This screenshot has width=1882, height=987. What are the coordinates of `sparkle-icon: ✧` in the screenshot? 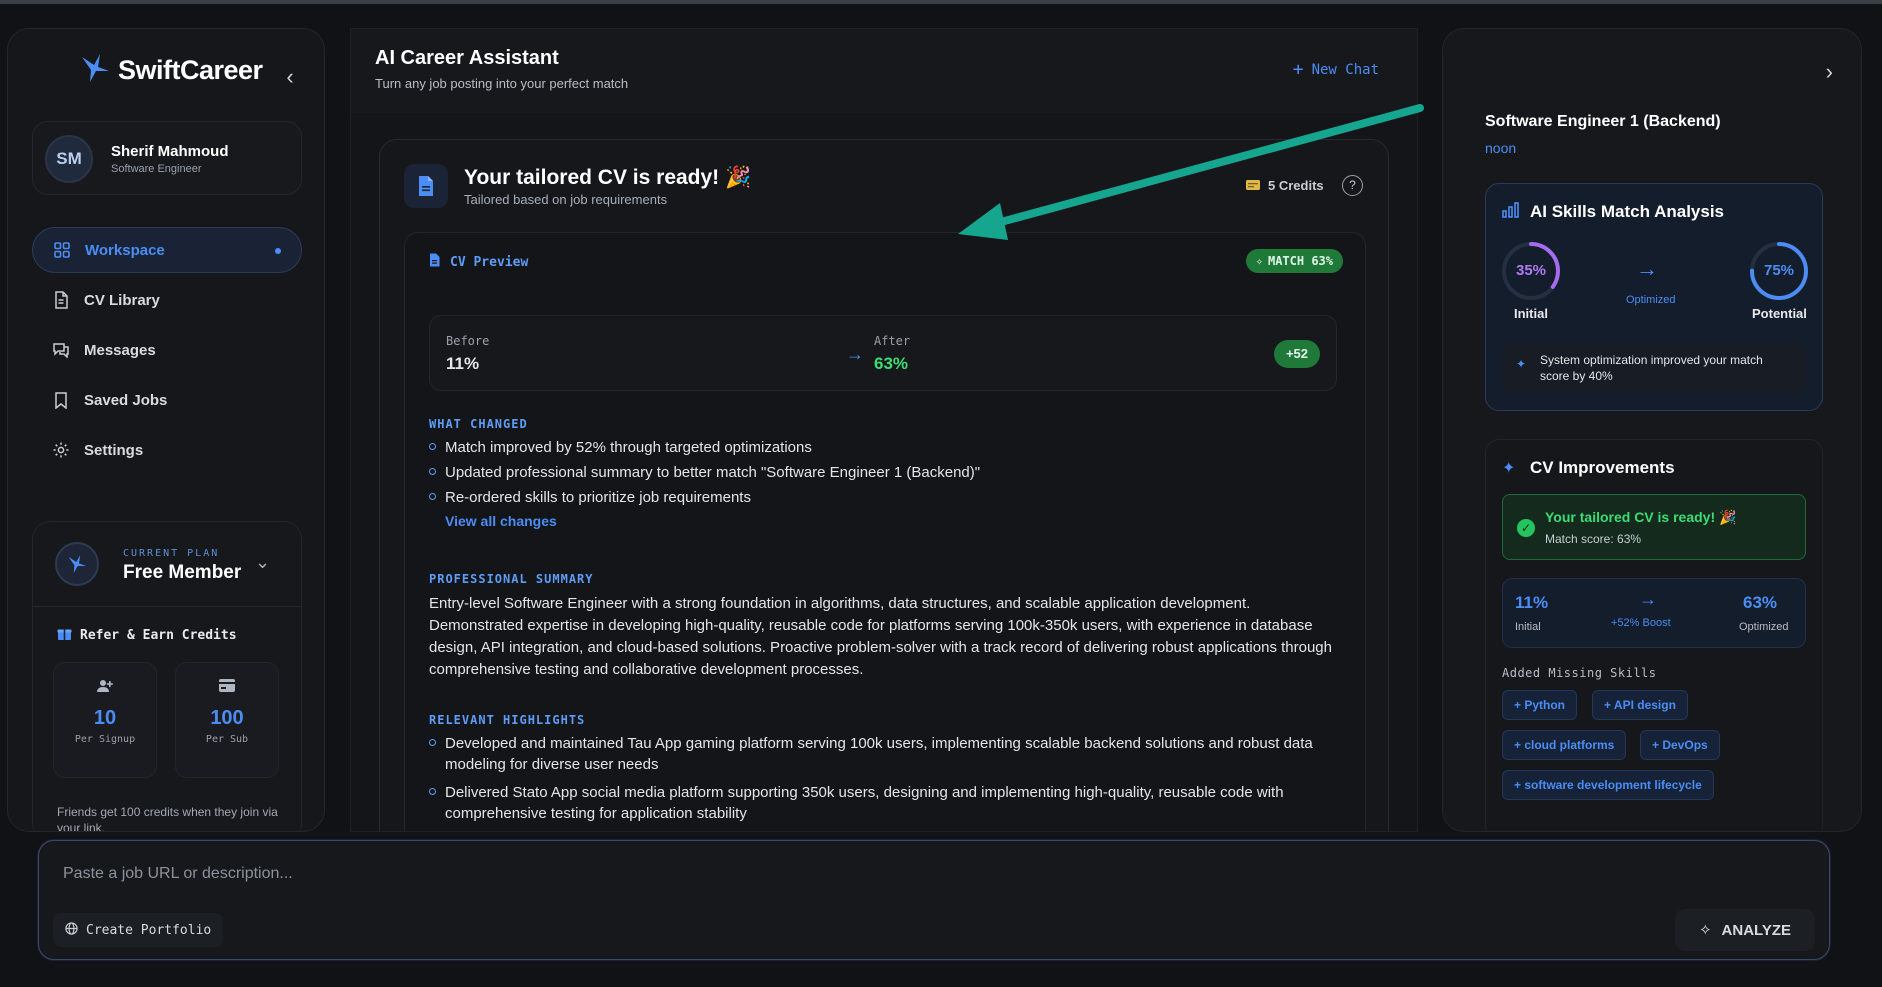 It's located at (1705, 930).